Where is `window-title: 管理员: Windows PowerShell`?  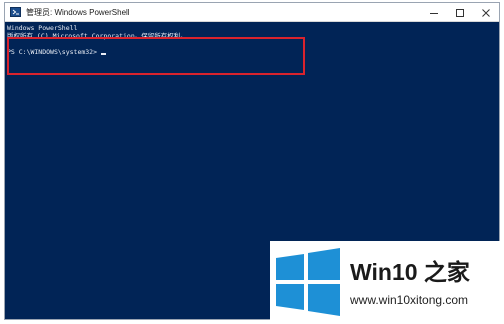 window-title: 管理员: Windows PowerShell is located at coordinates (78, 12).